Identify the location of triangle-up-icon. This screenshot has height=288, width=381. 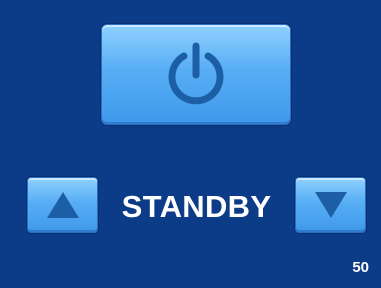
(63, 205).